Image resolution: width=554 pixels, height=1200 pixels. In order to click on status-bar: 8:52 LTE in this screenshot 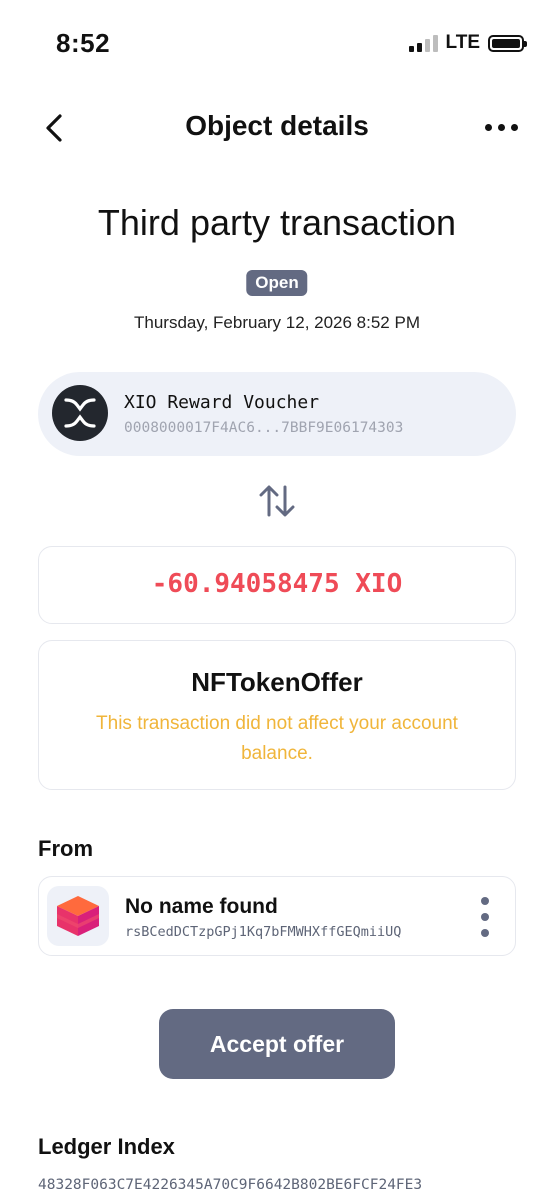, I will do `click(277, 43)`.